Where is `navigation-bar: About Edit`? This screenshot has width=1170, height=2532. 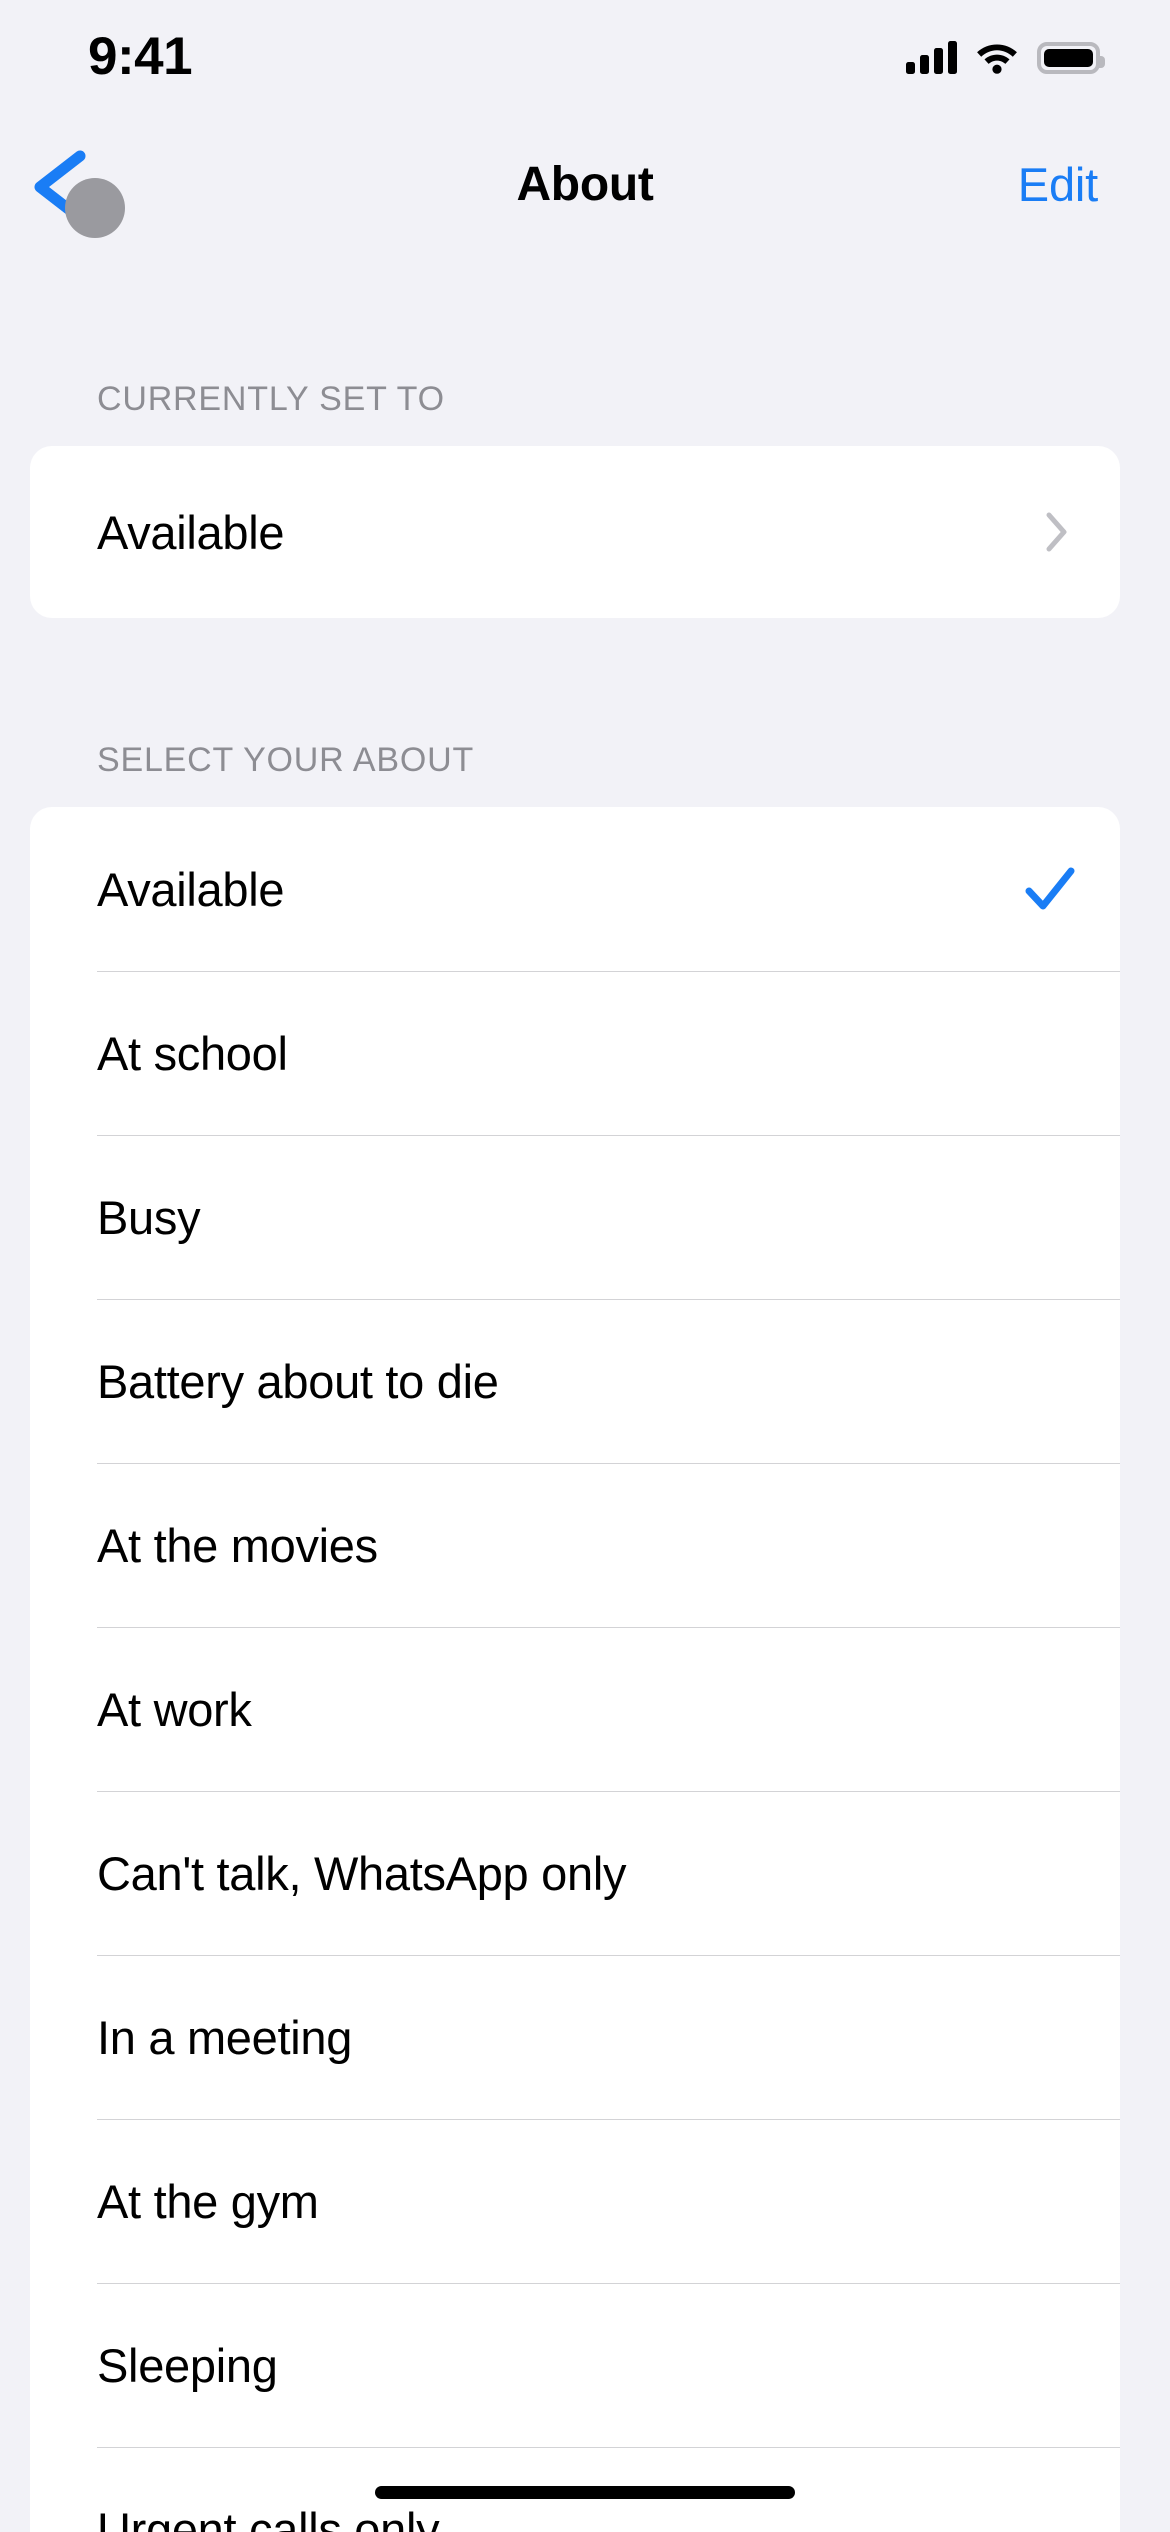 navigation-bar: About Edit is located at coordinates (585, 189).